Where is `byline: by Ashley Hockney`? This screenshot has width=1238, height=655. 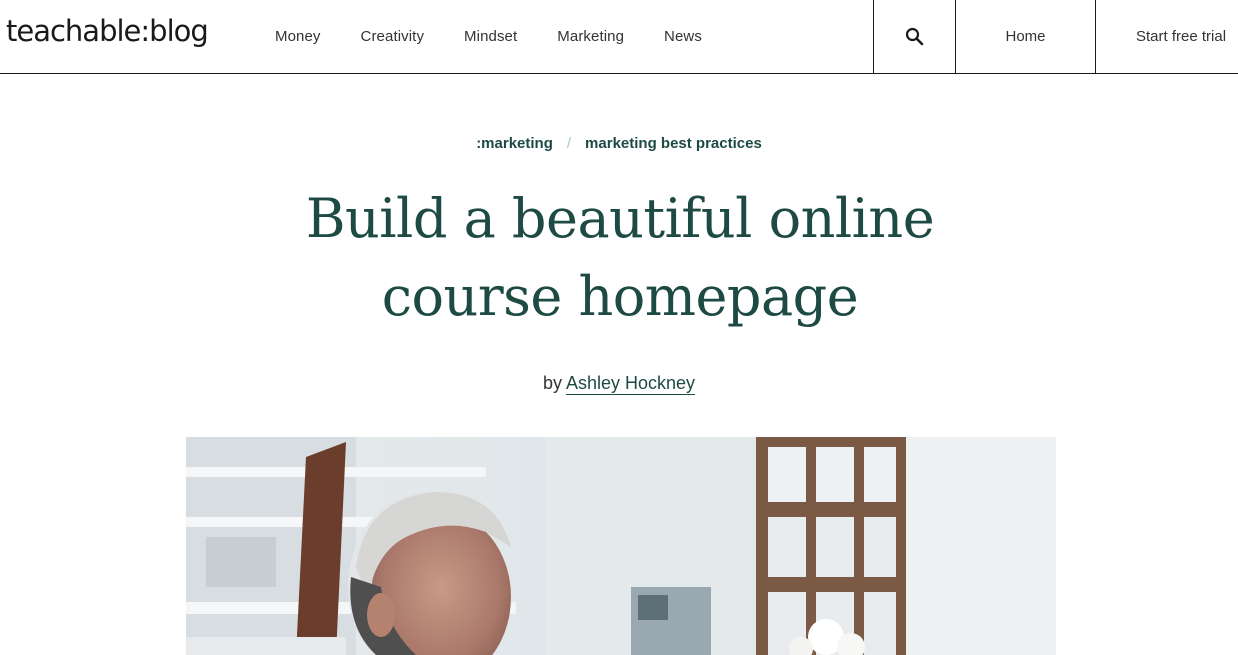 byline: by Ashley Hockney is located at coordinates (619, 384).